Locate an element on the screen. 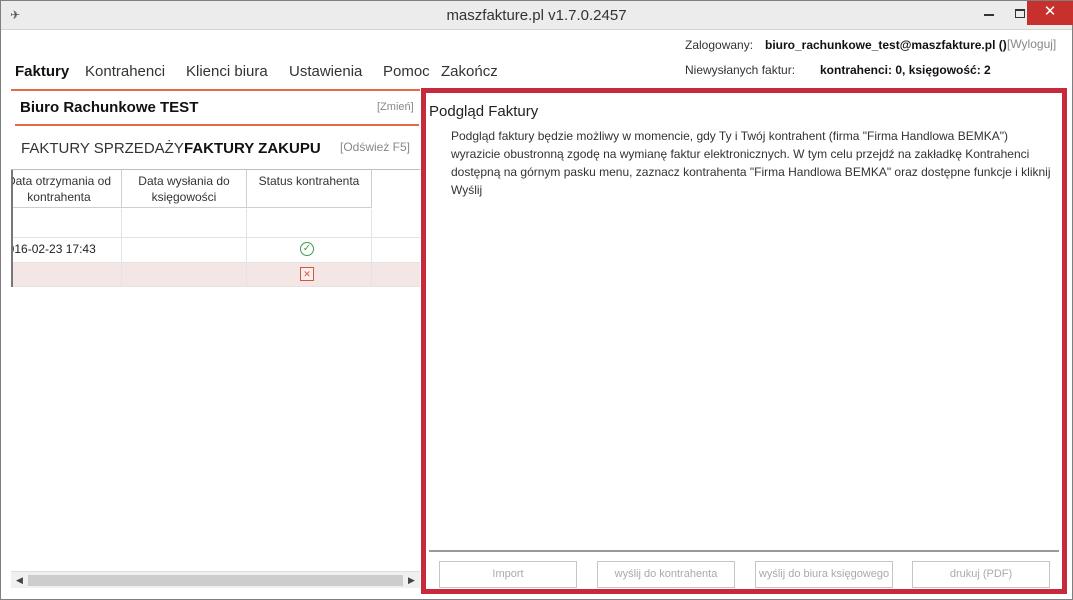 The image size is (1073, 600). title-bar: ✈ maszfakture.pl v1.7.0.2457 ✕ is located at coordinates (537, 15).